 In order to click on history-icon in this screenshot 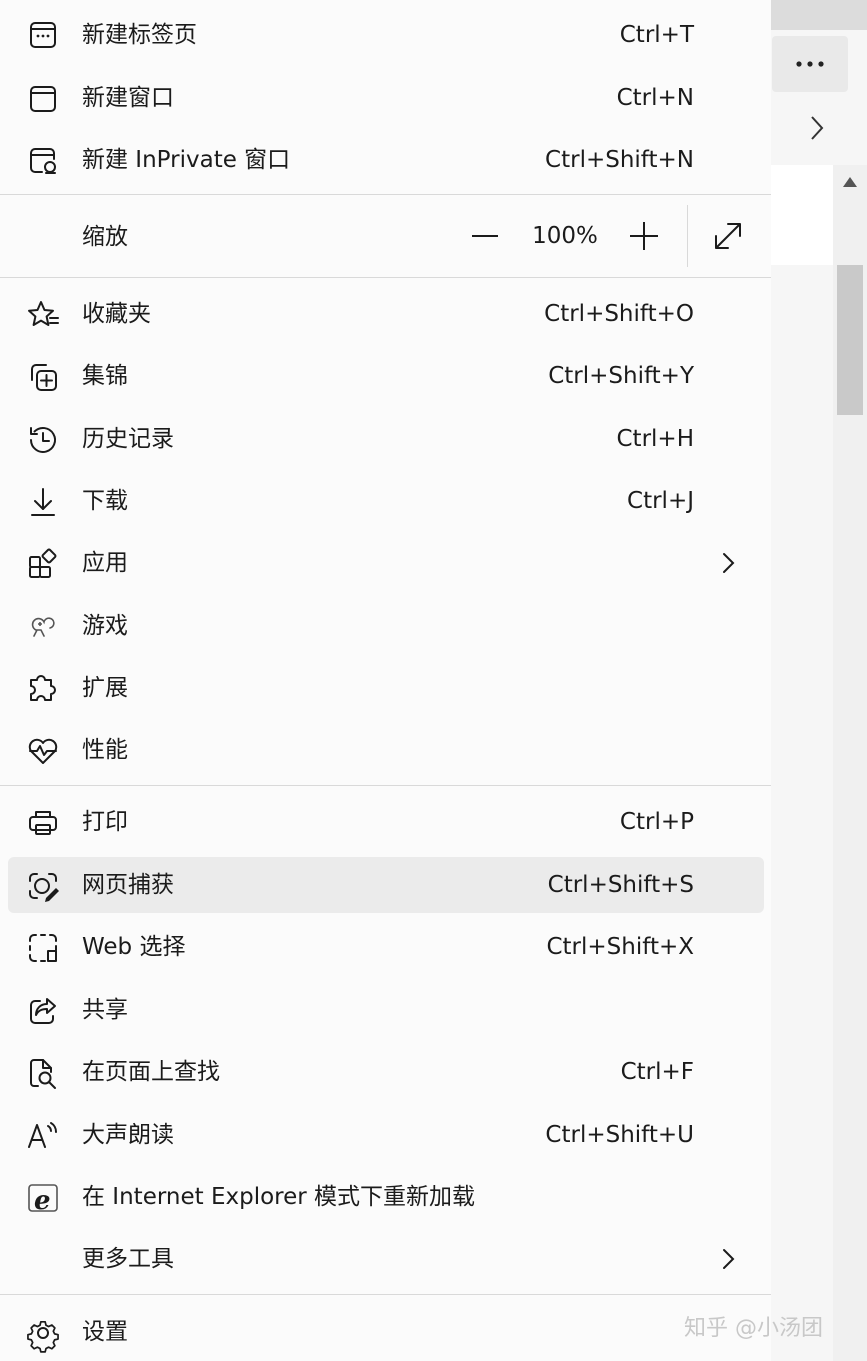, I will do `click(43, 440)`.